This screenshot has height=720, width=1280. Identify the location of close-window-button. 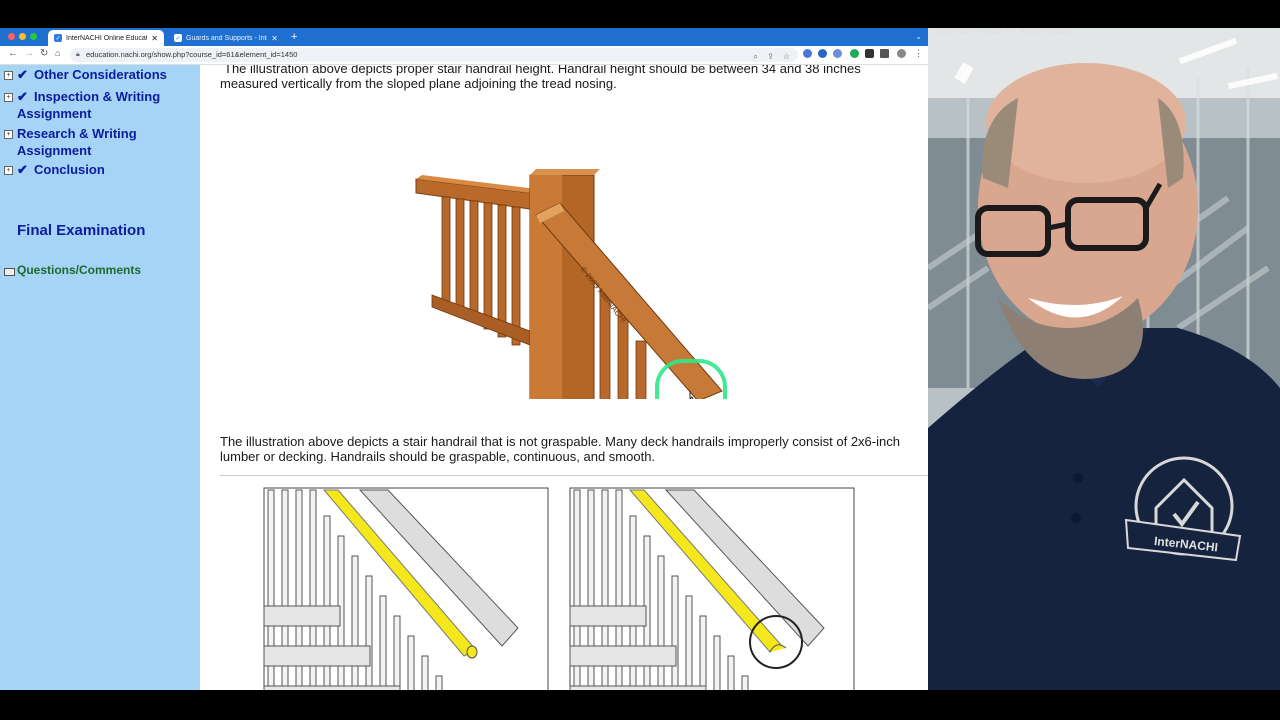
(11, 36).